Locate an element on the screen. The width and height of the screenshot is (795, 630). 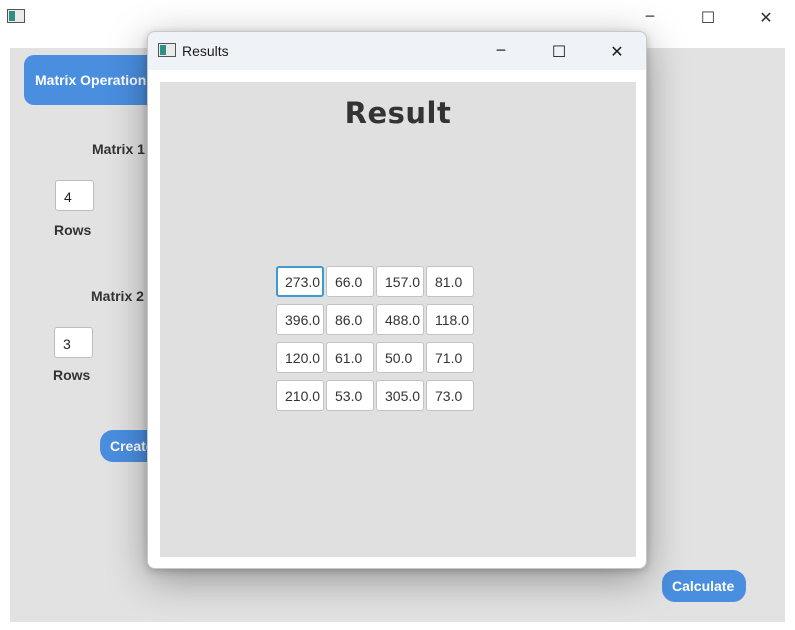
matrix-cell: 66.0 is located at coordinates (350, 281).